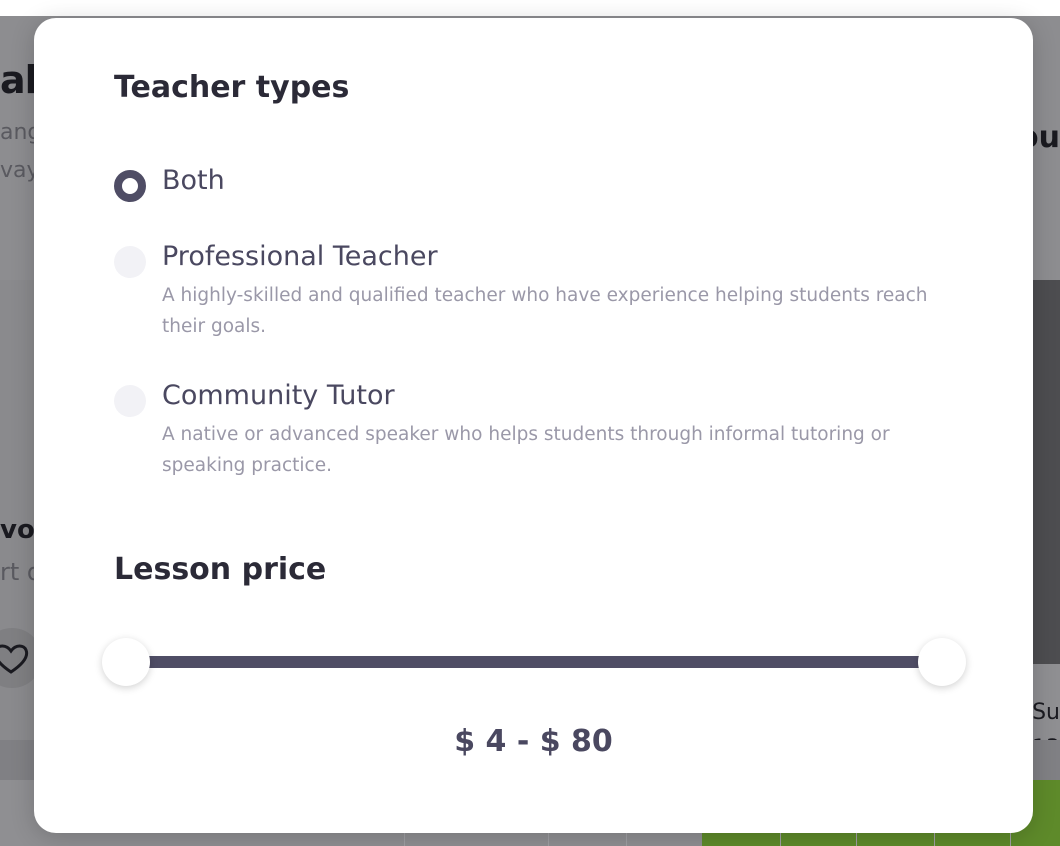  I want to click on lesson-price-title: Lesson price, so click(220, 569).